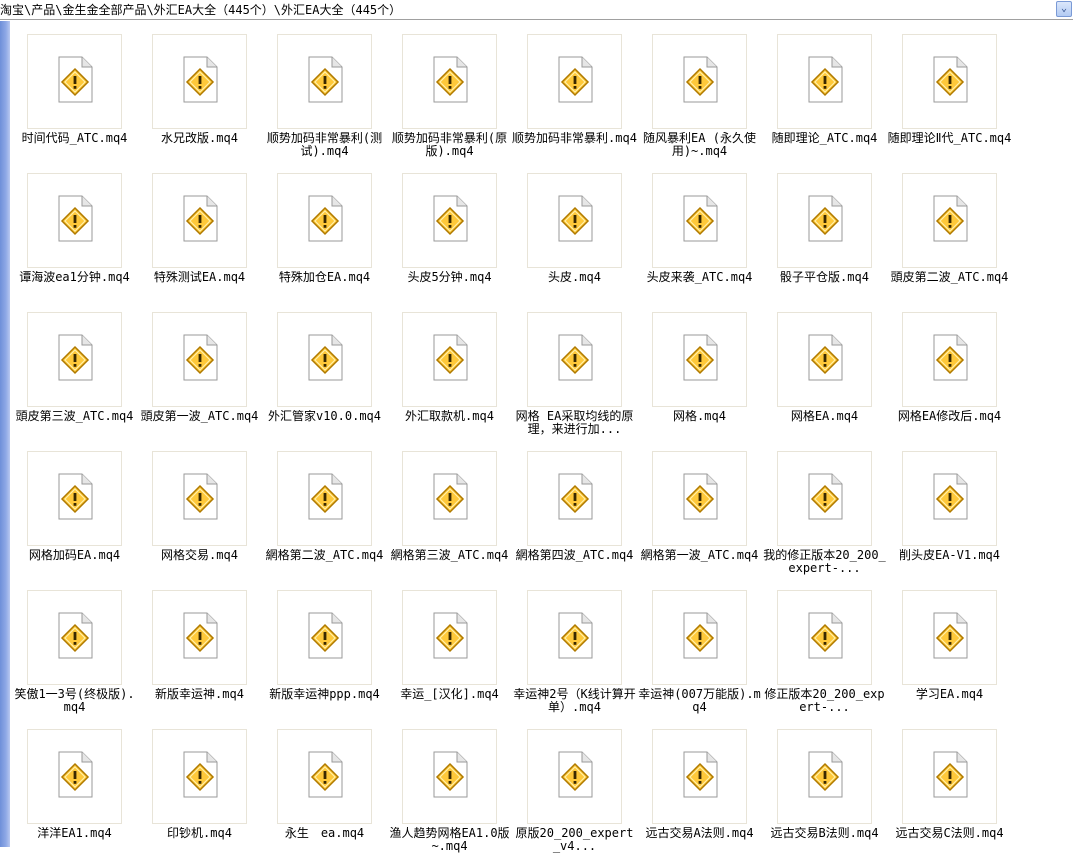 This screenshot has height=858, width=1073. I want to click on file-name-label: 笑傲1一3号(终极版).mq4, so click(74, 701).